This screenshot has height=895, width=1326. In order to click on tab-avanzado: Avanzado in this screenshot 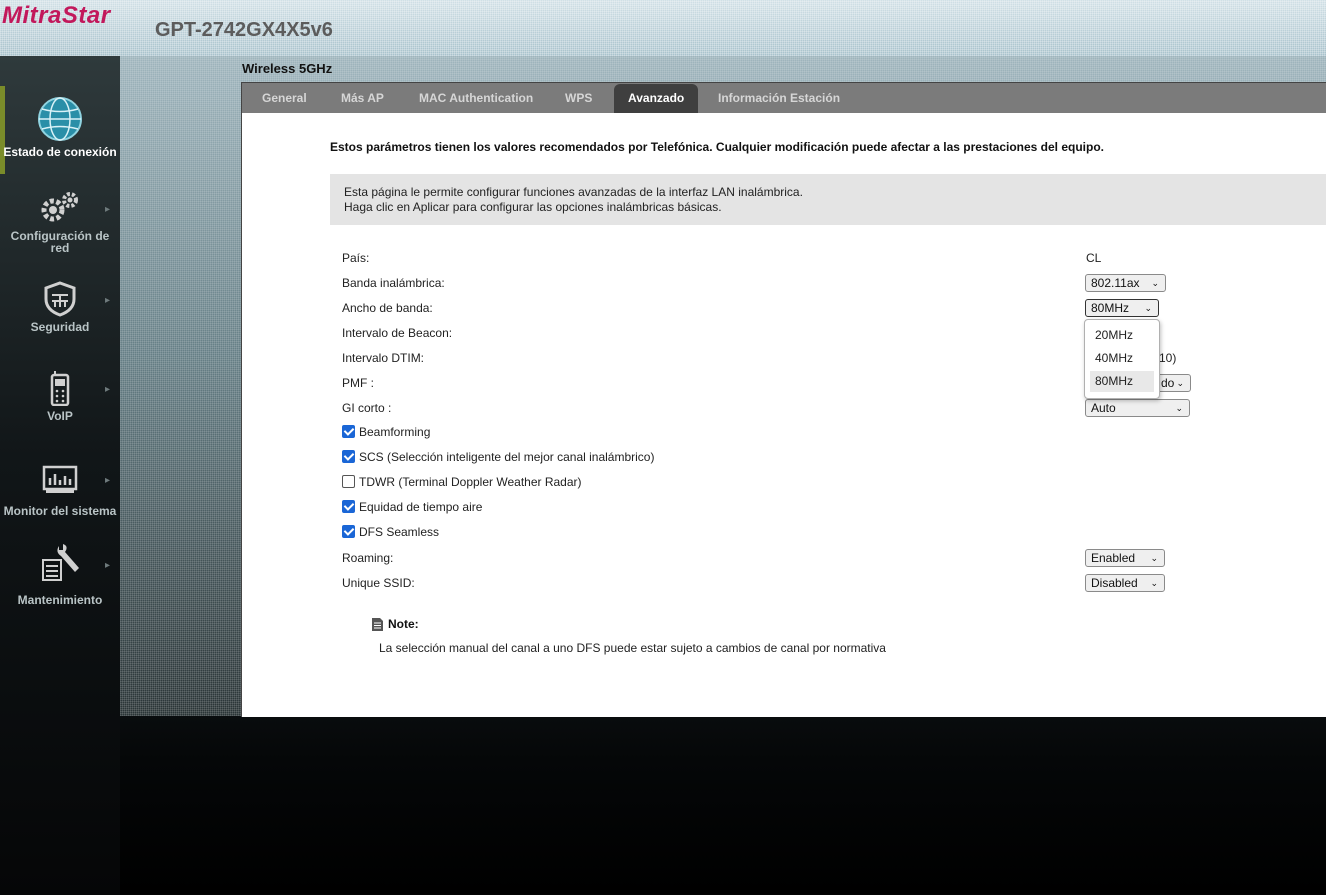, I will do `click(656, 99)`.